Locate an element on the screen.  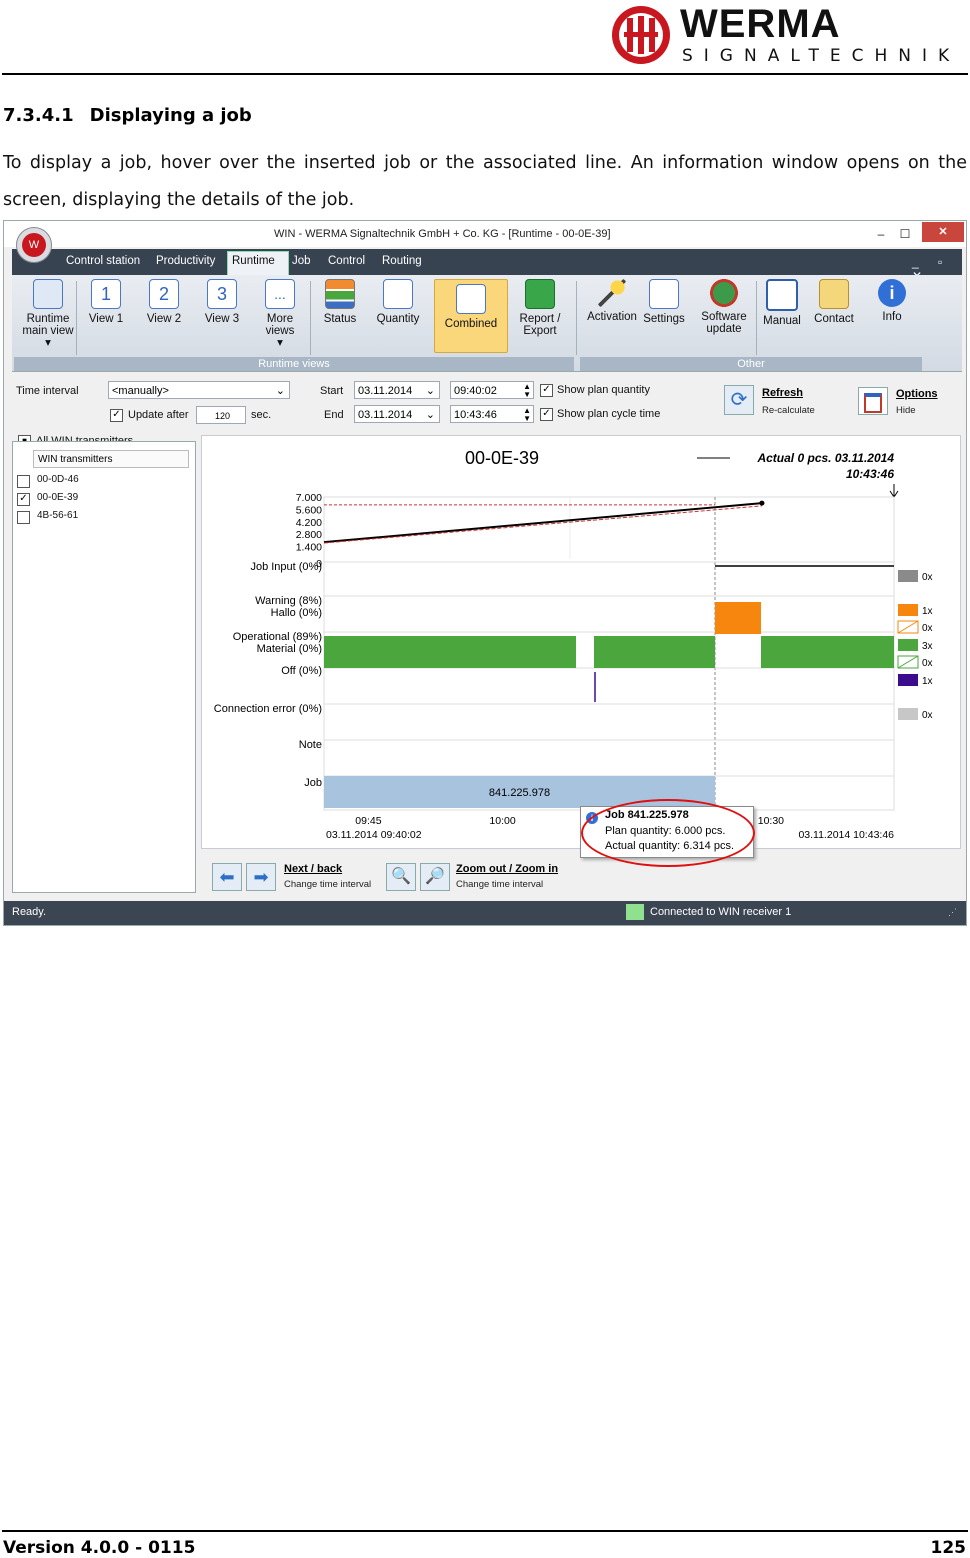
contact-button: Contact is located at coordinates (834, 302).